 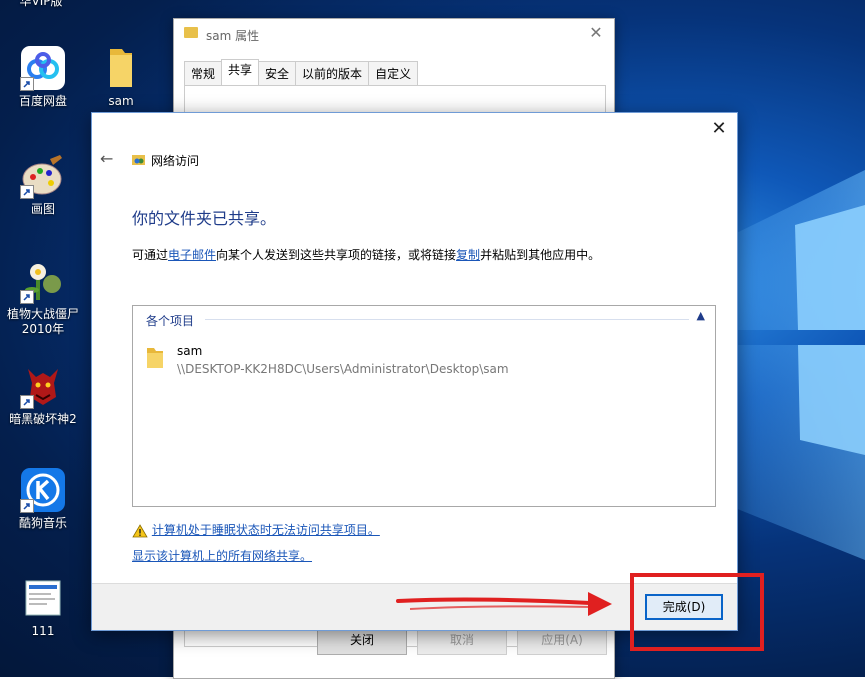 I want to click on done-button: 完成(D), so click(x=684, y=607).